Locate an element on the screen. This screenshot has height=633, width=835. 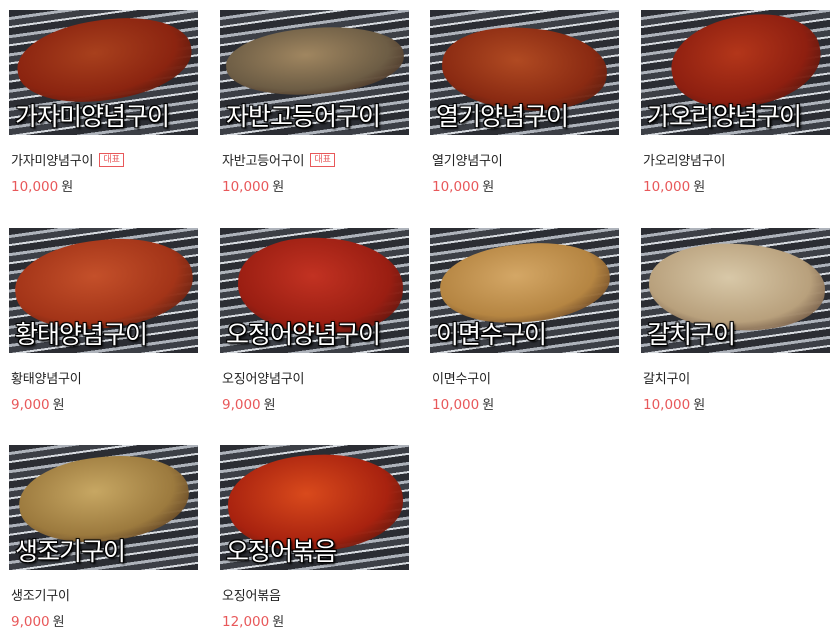
menu-item-card: 자반고등어구이 자반고등어구이 대표 10,000 원 is located at coordinates (315, 102).